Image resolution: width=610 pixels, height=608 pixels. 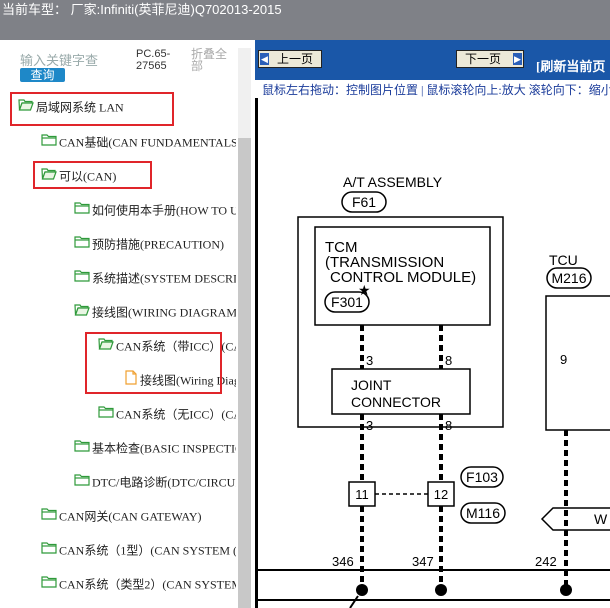 I want to click on next-page-button: 下一页 ▶, so click(x=490, y=59).